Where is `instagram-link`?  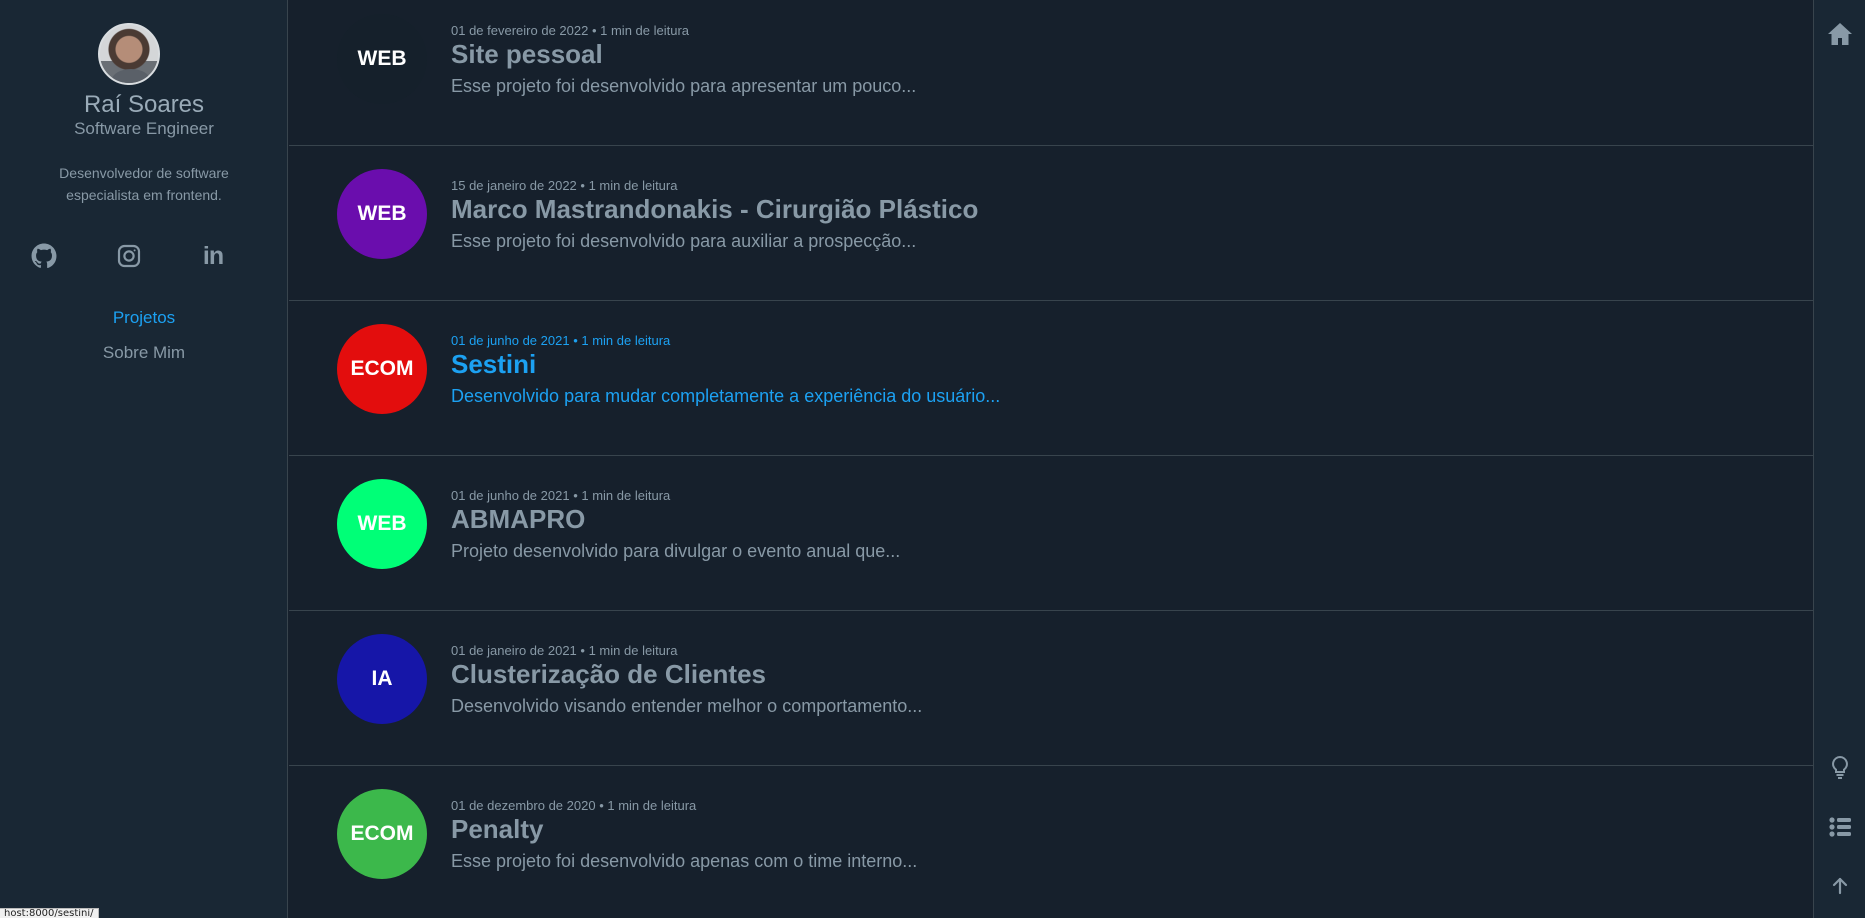 instagram-link is located at coordinates (129, 256).